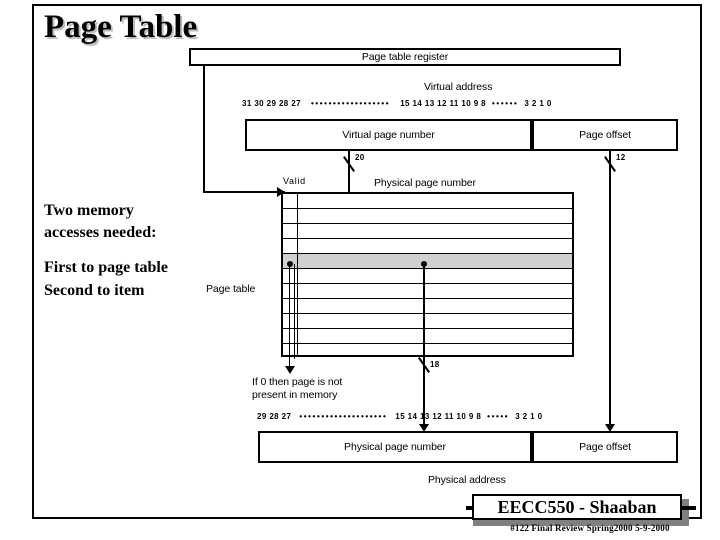 The width and height of the screenshot is (720, 540). Describe the element at coordinates (294, 311) in the screenshot. I see `valid-drop-line-b` at that location.